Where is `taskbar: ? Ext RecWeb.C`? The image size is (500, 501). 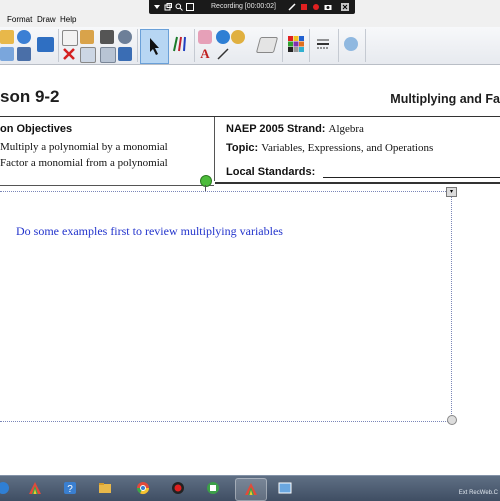
taskbar: ? Ext RecWeb.C is located at coordinates (250, 488).